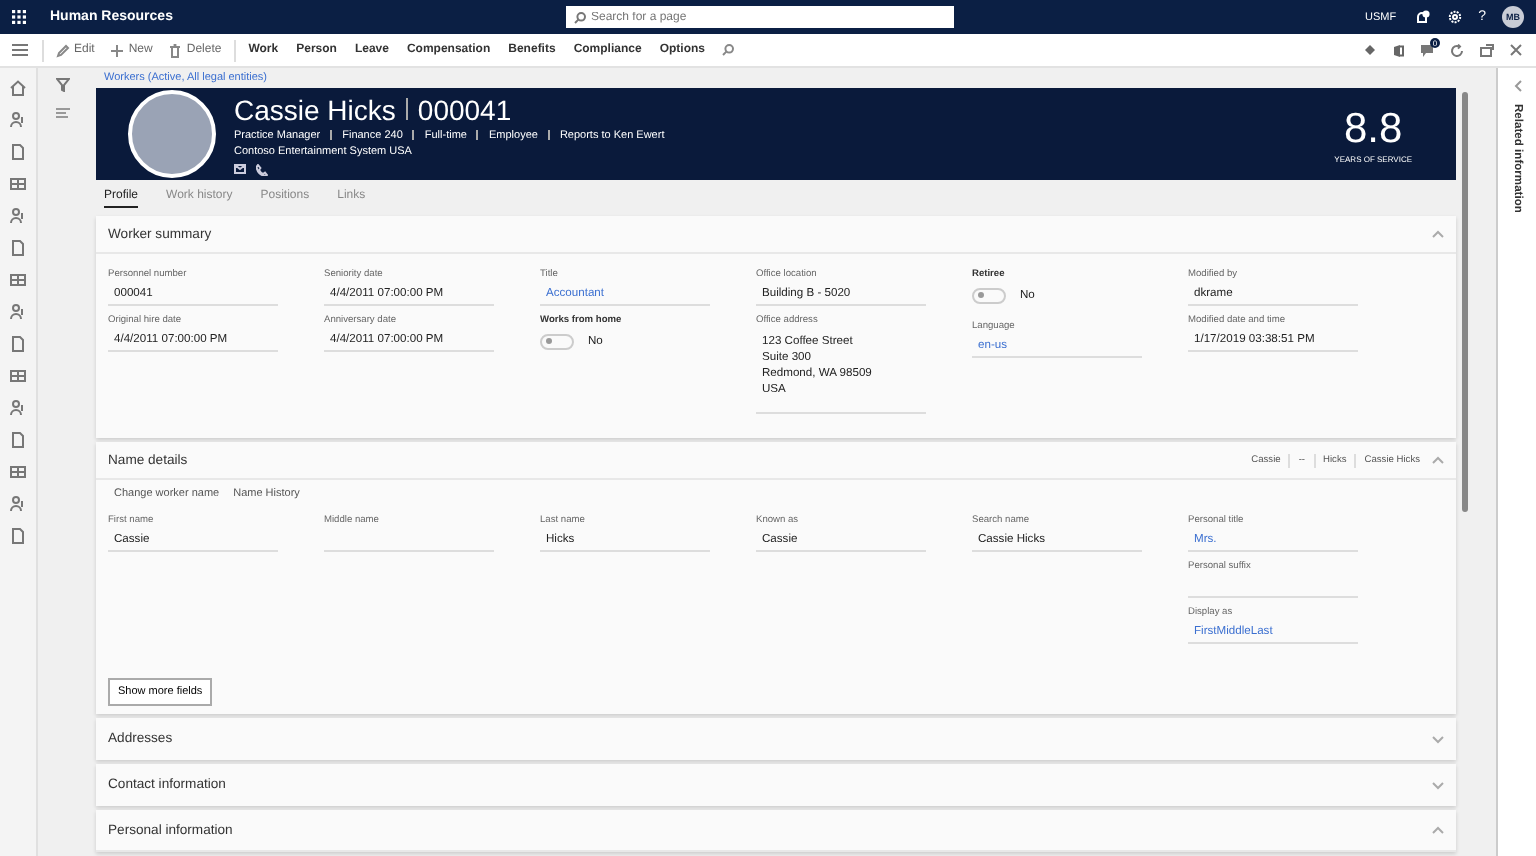 The width and height of the screenshot is (1536, 856). Describe the element at coordinates (1455, 17) in the screenshot. I see `gear-icon` at that location.